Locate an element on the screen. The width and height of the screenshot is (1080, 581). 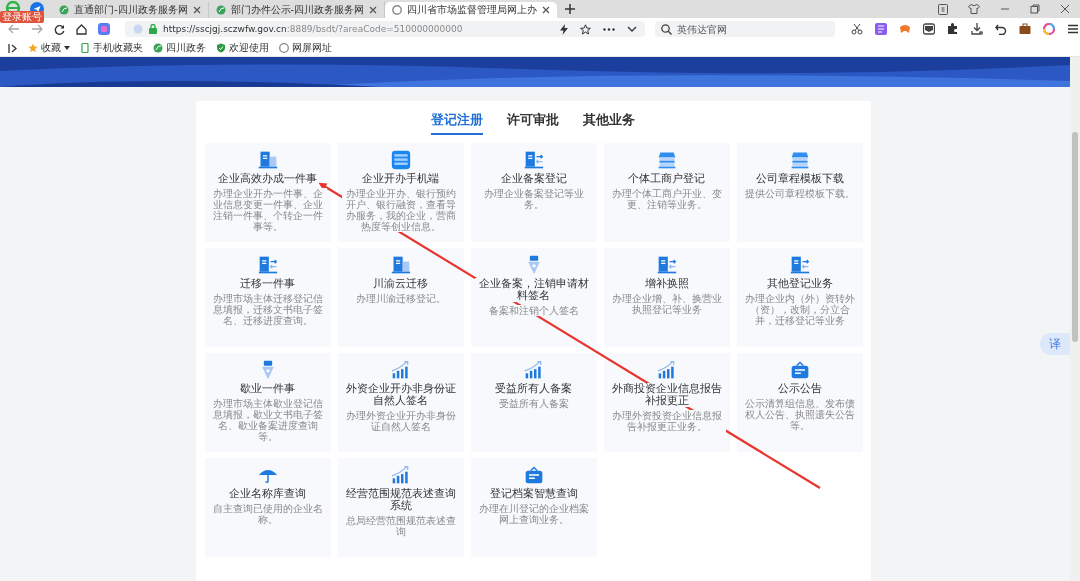
card-title: 企业开办手机端 is located at coordinates (400, 179).